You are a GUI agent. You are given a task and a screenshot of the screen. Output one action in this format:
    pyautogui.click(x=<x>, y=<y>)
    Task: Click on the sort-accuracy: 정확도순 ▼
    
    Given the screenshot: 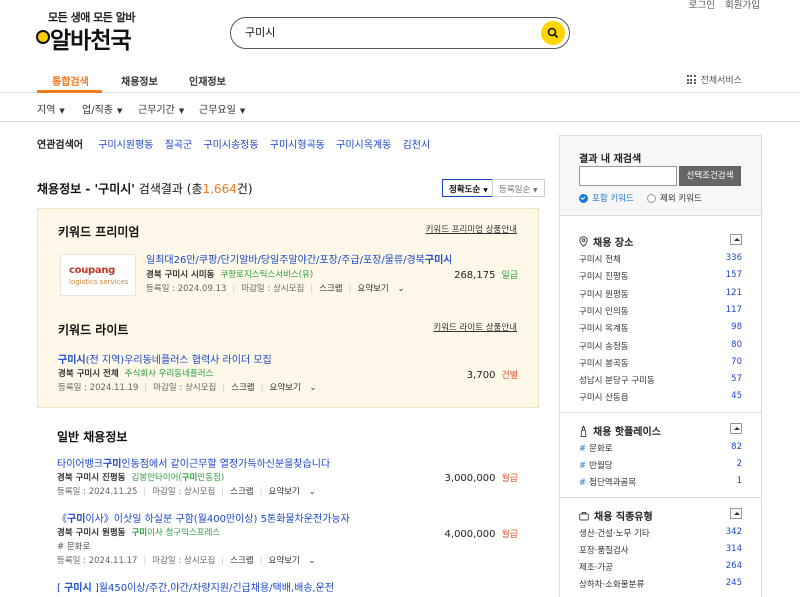 What is the action you would take?
    pyautogui.click(x=468, y=188)
    